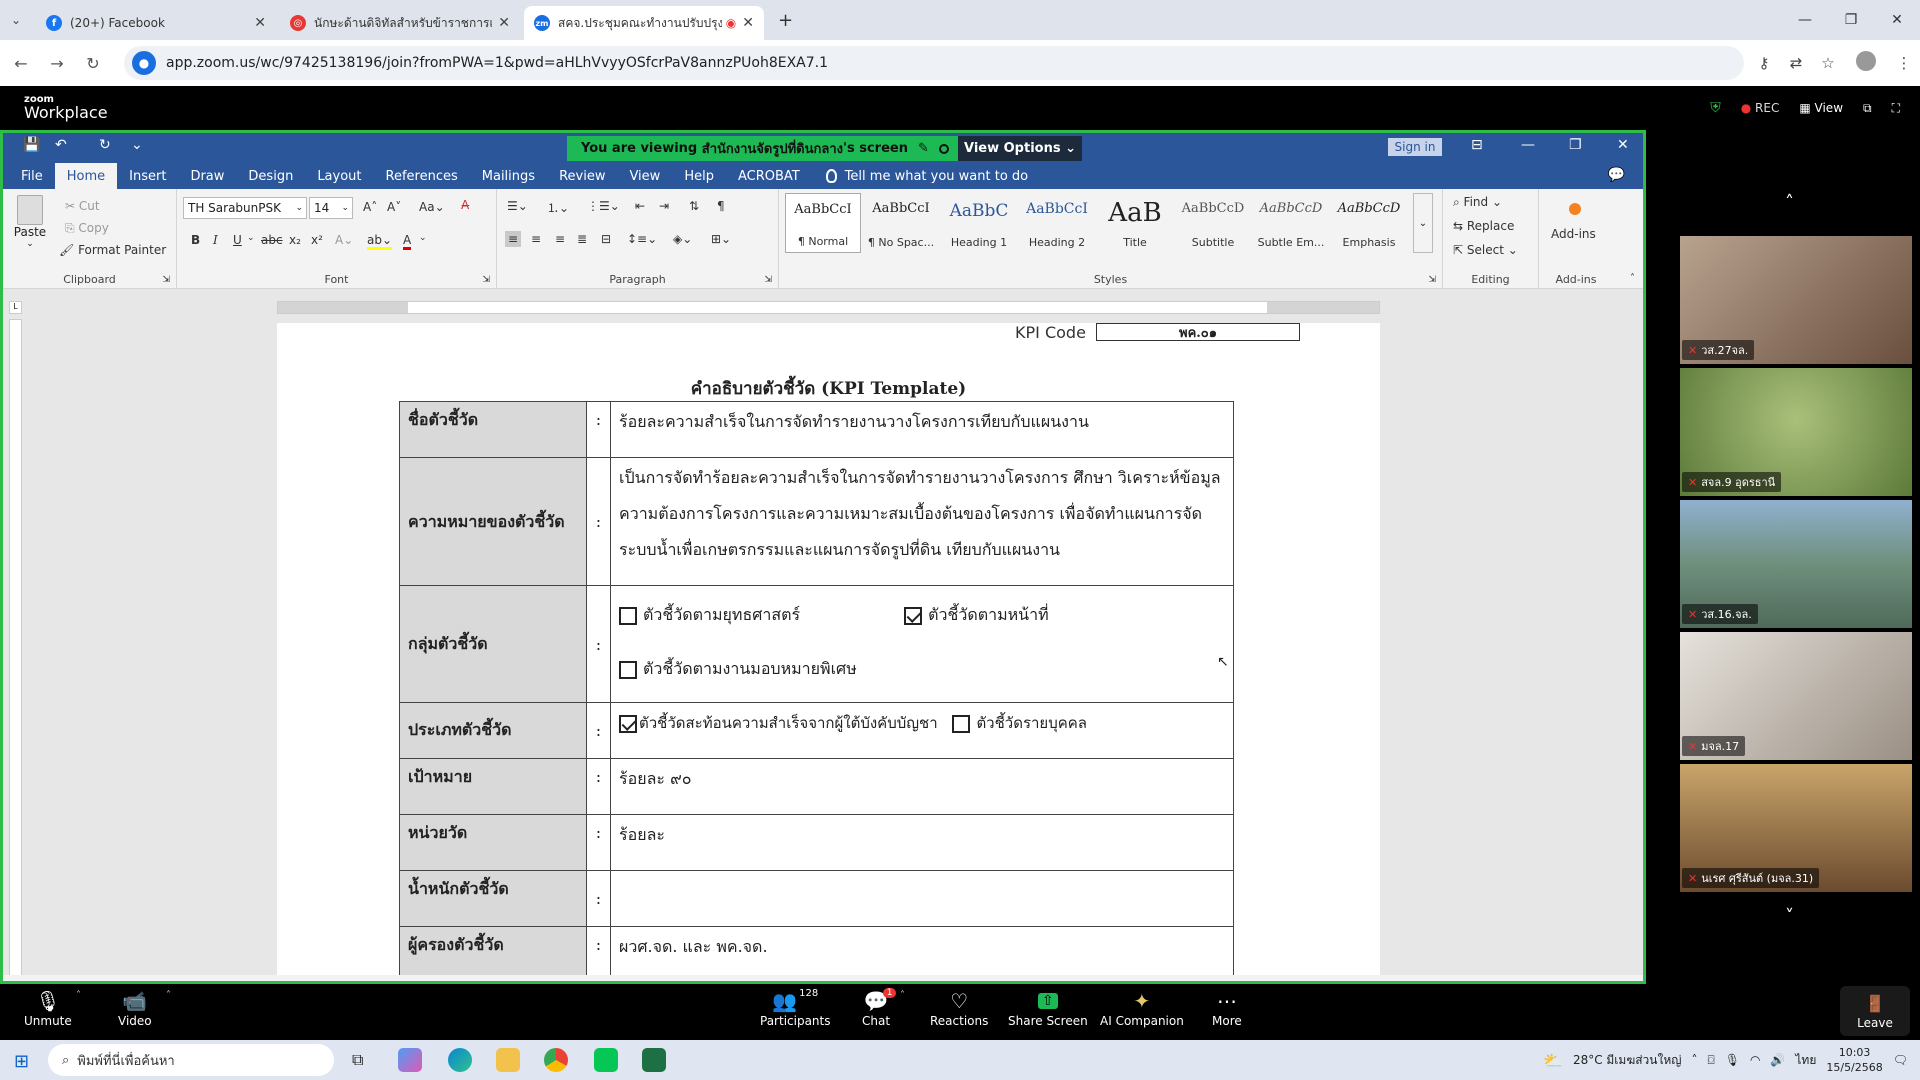 The width and height of the screenshot is (1920, 1080). What do you see at coordinates (357, 1060) in the screenshot?
I see `task-view-icon: ⧉` at bounding box center [357, 1060].